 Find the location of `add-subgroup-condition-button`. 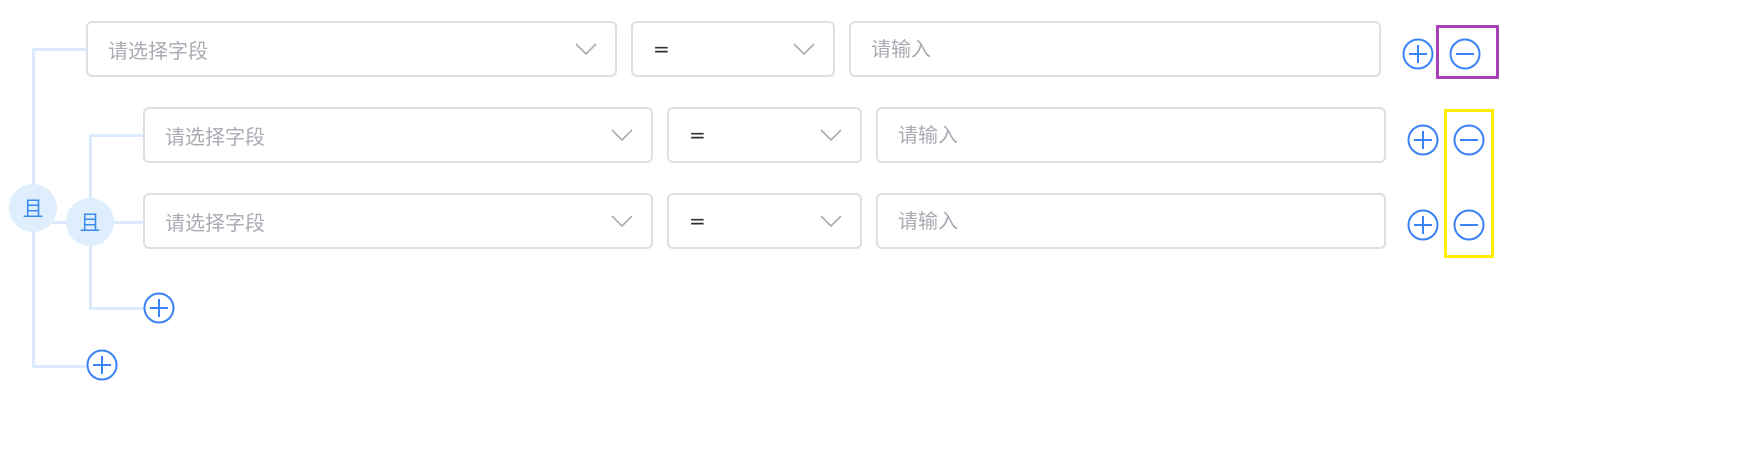

add-subgroup-condition-button is located at coordinates (159, 308).